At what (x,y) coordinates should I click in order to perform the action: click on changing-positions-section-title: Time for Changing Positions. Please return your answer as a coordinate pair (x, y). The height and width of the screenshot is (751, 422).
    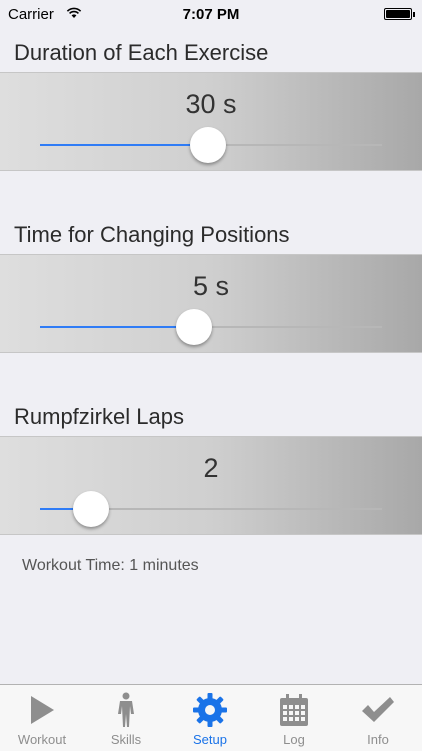
    Looking at the image, I should click on (152, 234).